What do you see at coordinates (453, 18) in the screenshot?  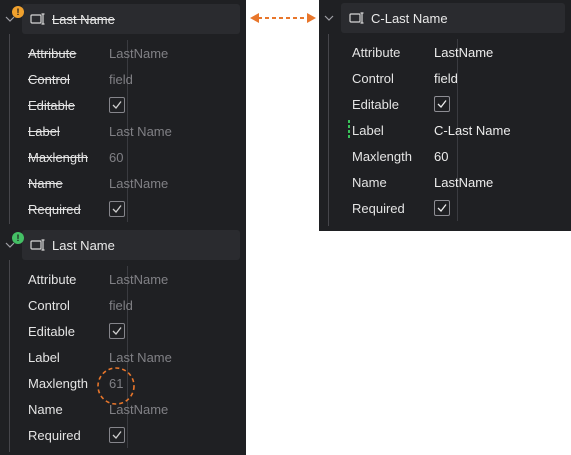 I see `node-header: C-Last Name` at bounding box center [453, 18].